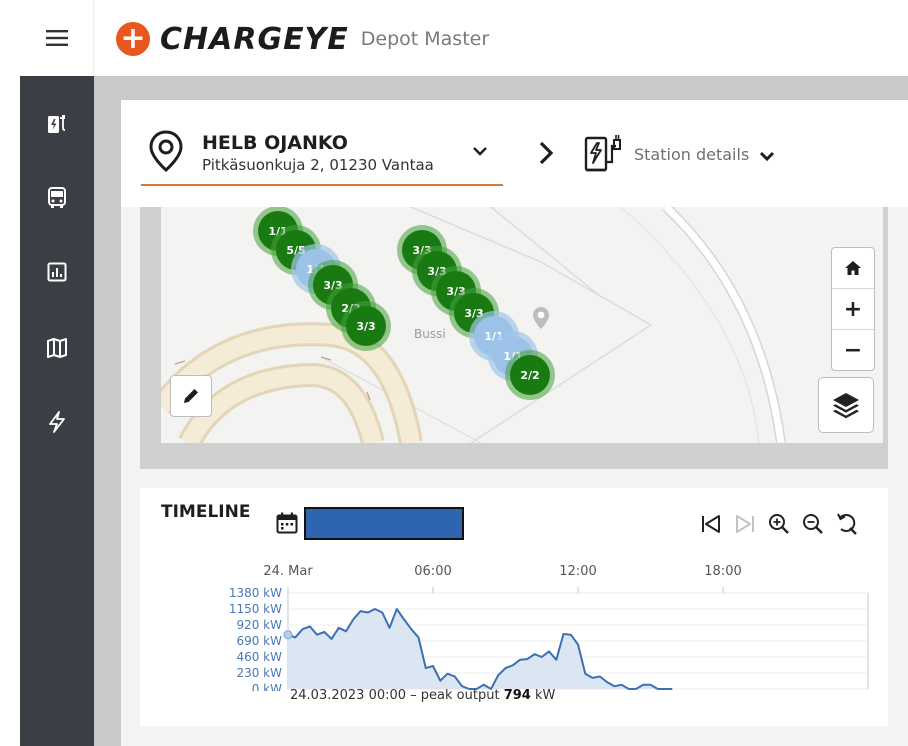 Image resolution: width=908 pixels, height=746 pixels. What do you see at coordinates (397, 695) in the screenshot?
I see `caption-text: 24.03.2023 00:00 – peak output` at bounding box center [397, 695].